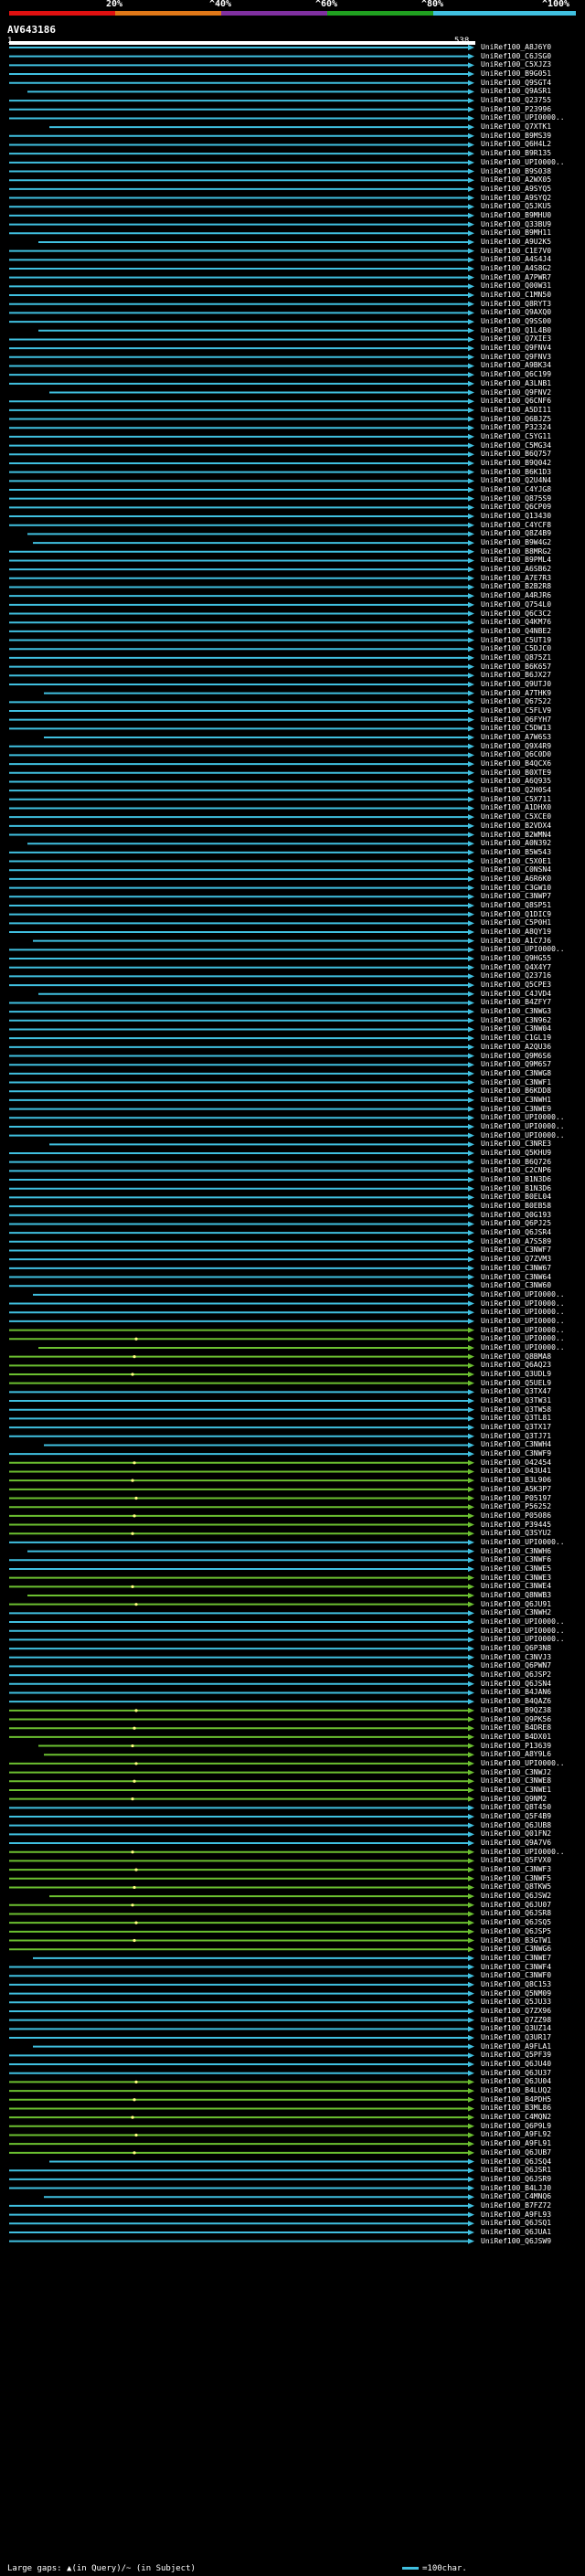 This screenshot has width=585, height=2576. Describe the element at coordinates (516, 1162) in the screenshot. I see `hit-label: UniRef100_B6Q726` at that location.